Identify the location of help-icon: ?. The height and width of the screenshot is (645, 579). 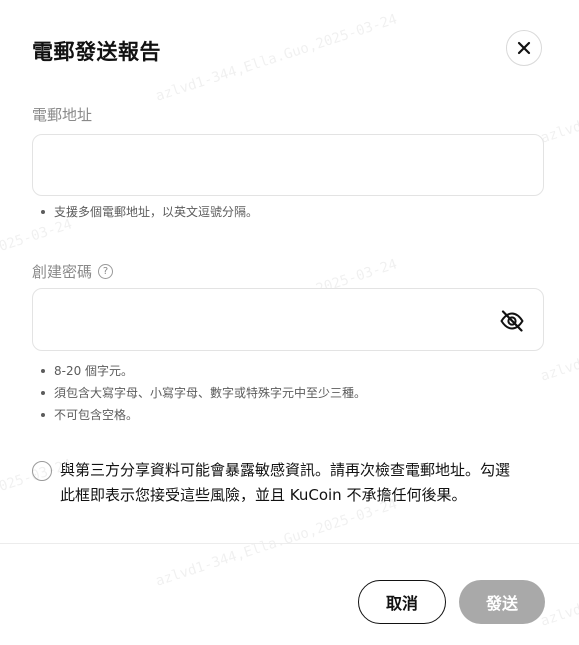
(106, 271).